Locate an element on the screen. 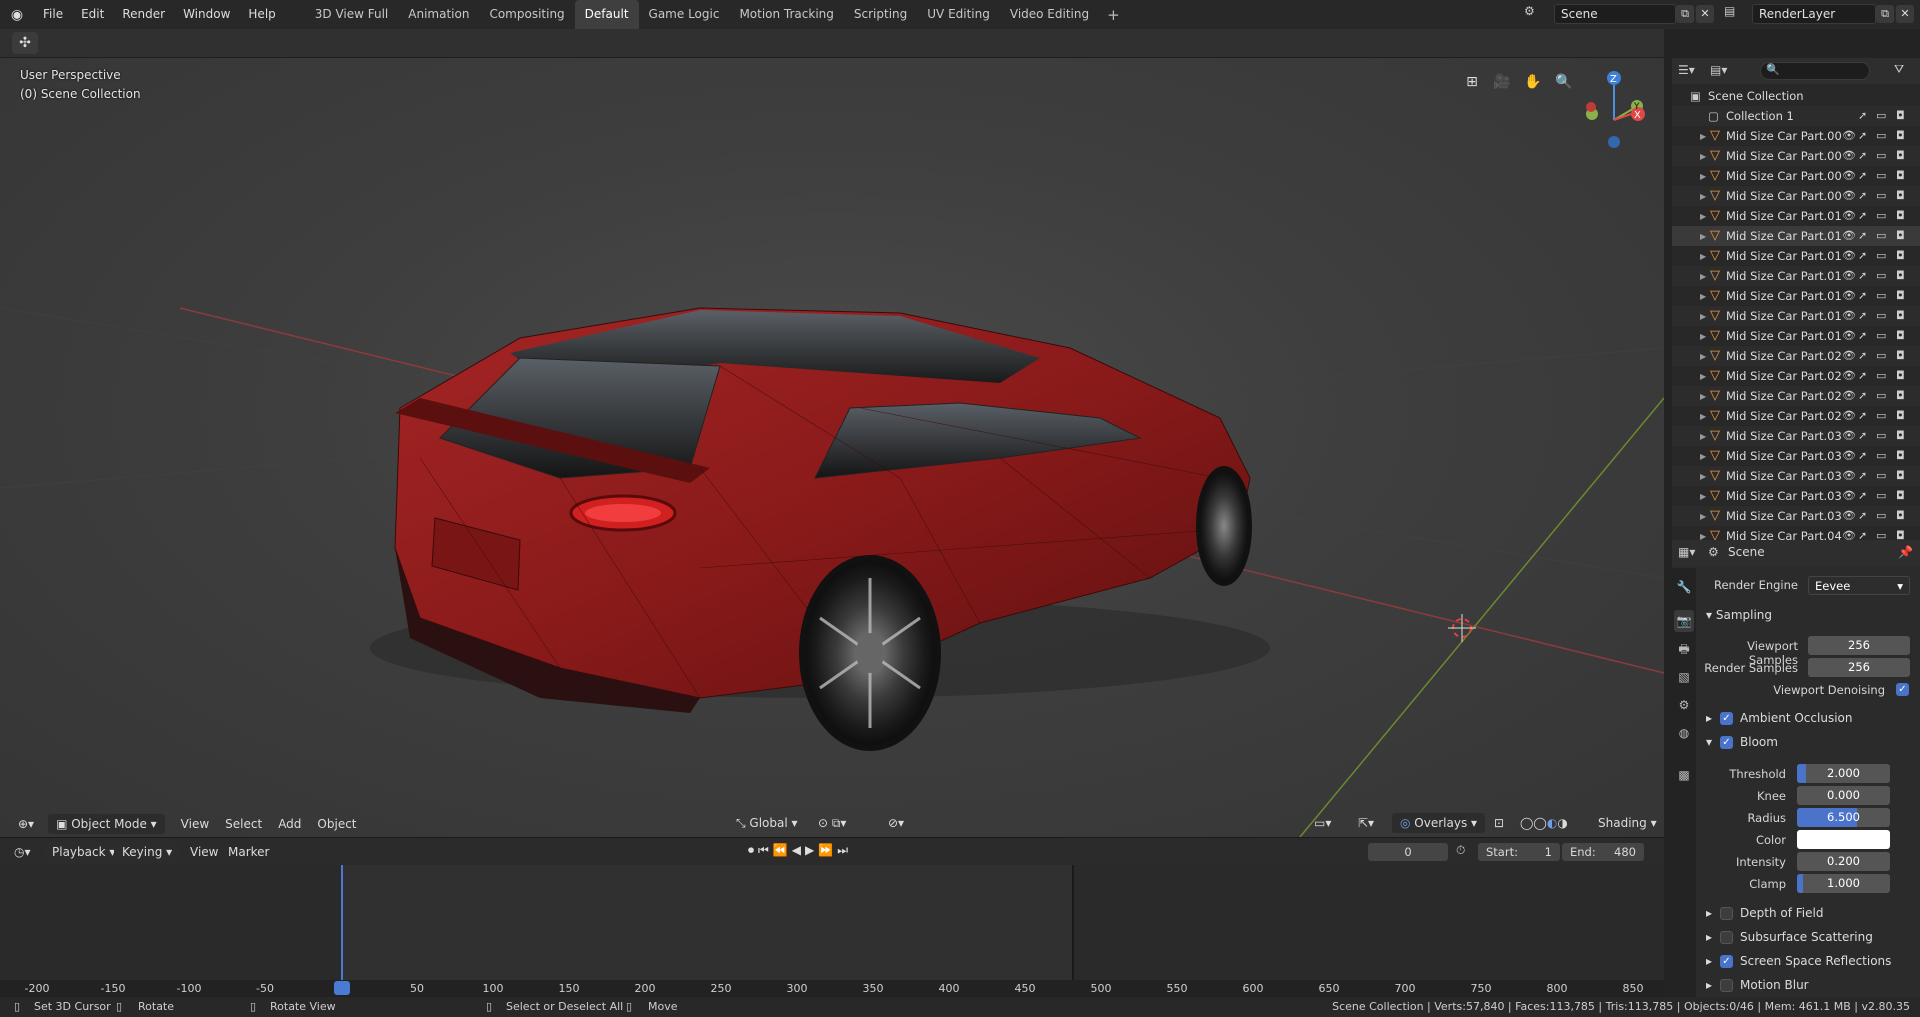 The width and height of the screenshot is (1920, 1017). tab-video-editing: Video Editing is located at coordinates (1049, 14).